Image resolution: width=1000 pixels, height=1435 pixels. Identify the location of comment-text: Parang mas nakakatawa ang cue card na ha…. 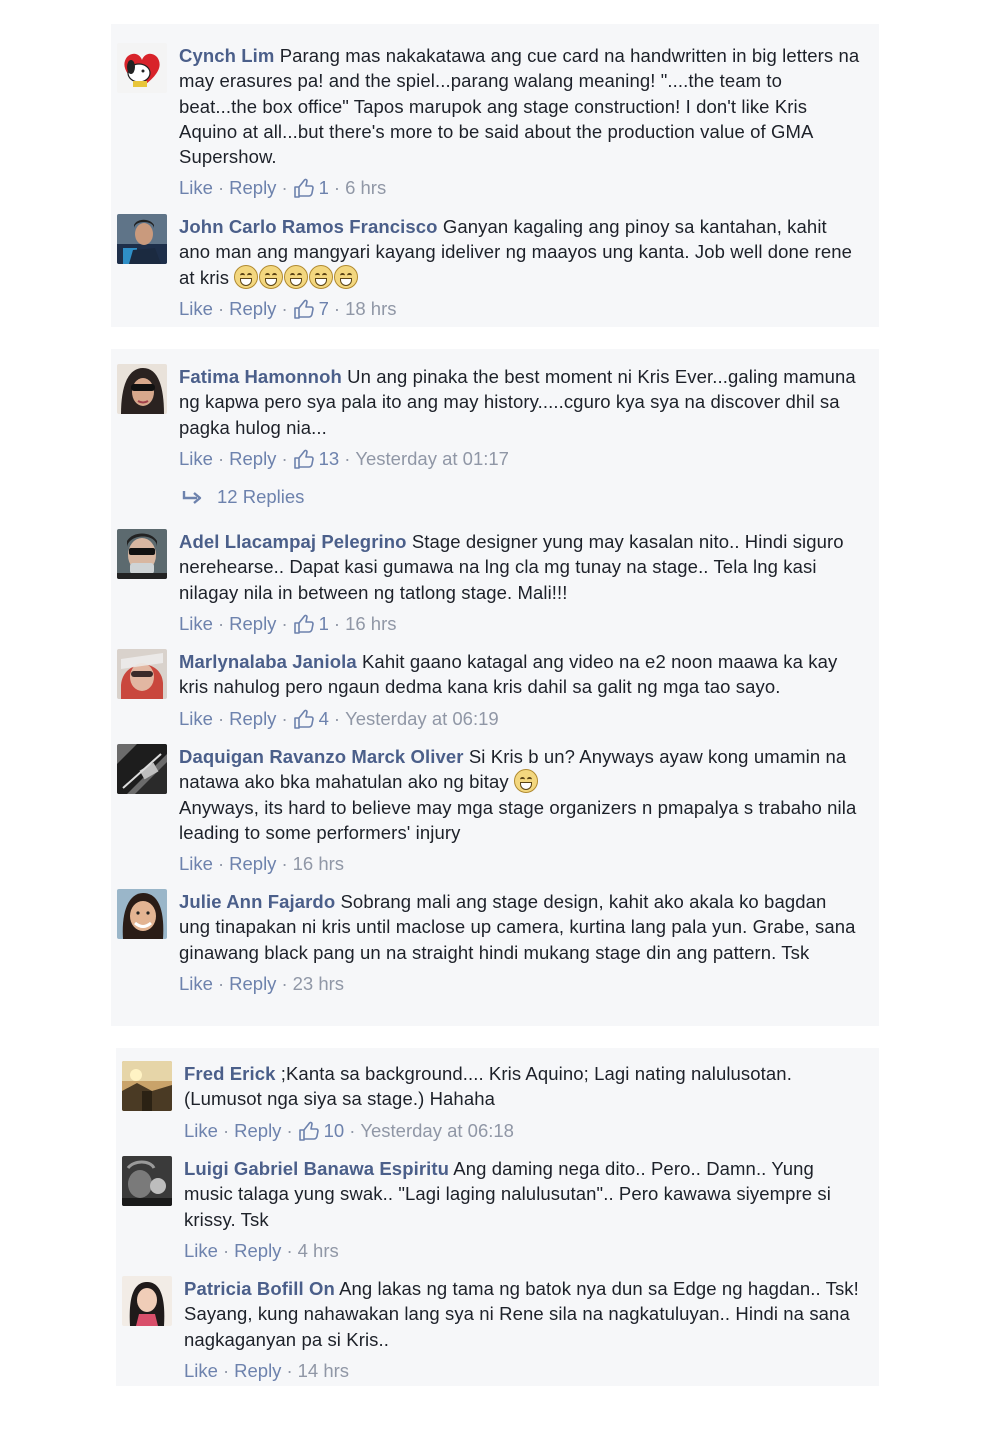
(519, 106).